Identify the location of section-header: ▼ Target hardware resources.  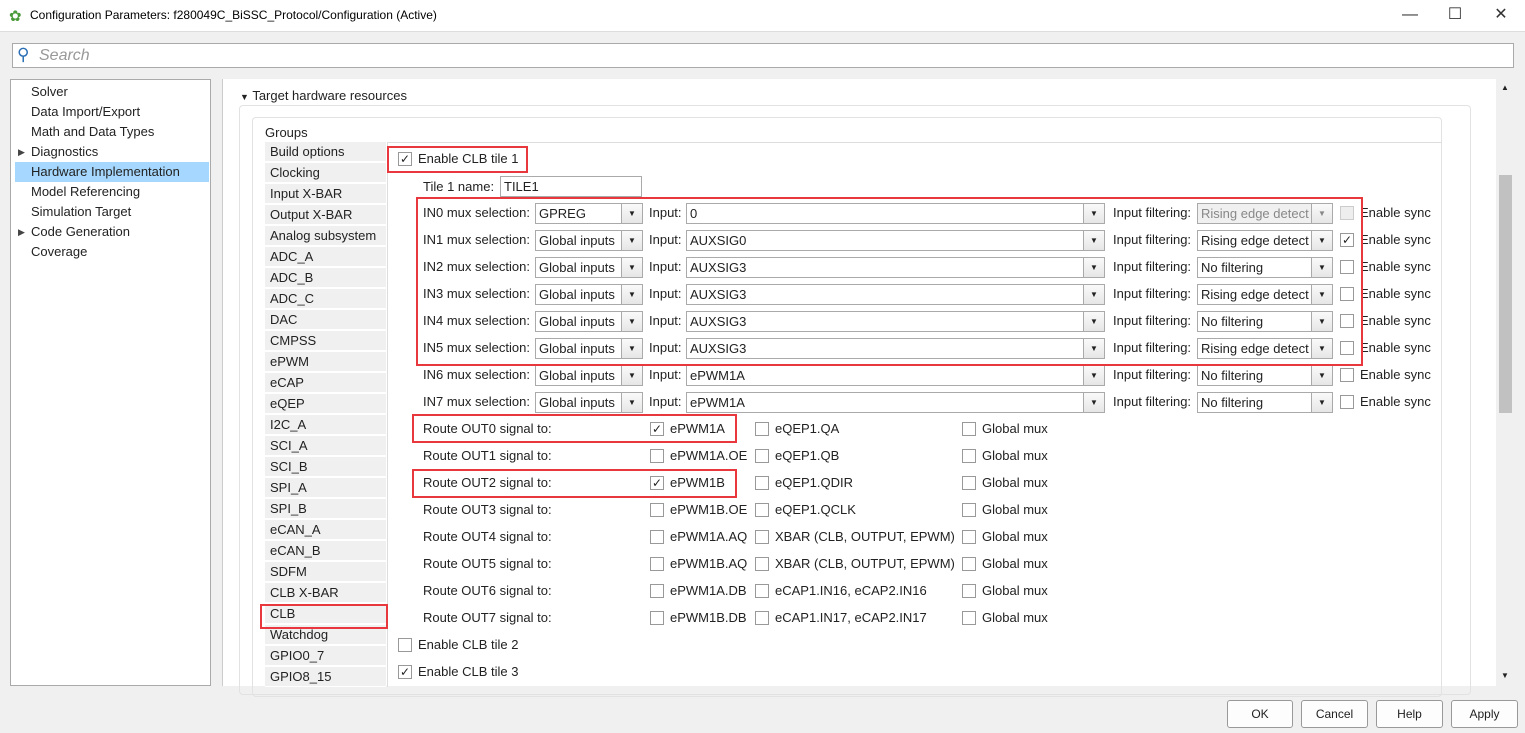
(323, 96).